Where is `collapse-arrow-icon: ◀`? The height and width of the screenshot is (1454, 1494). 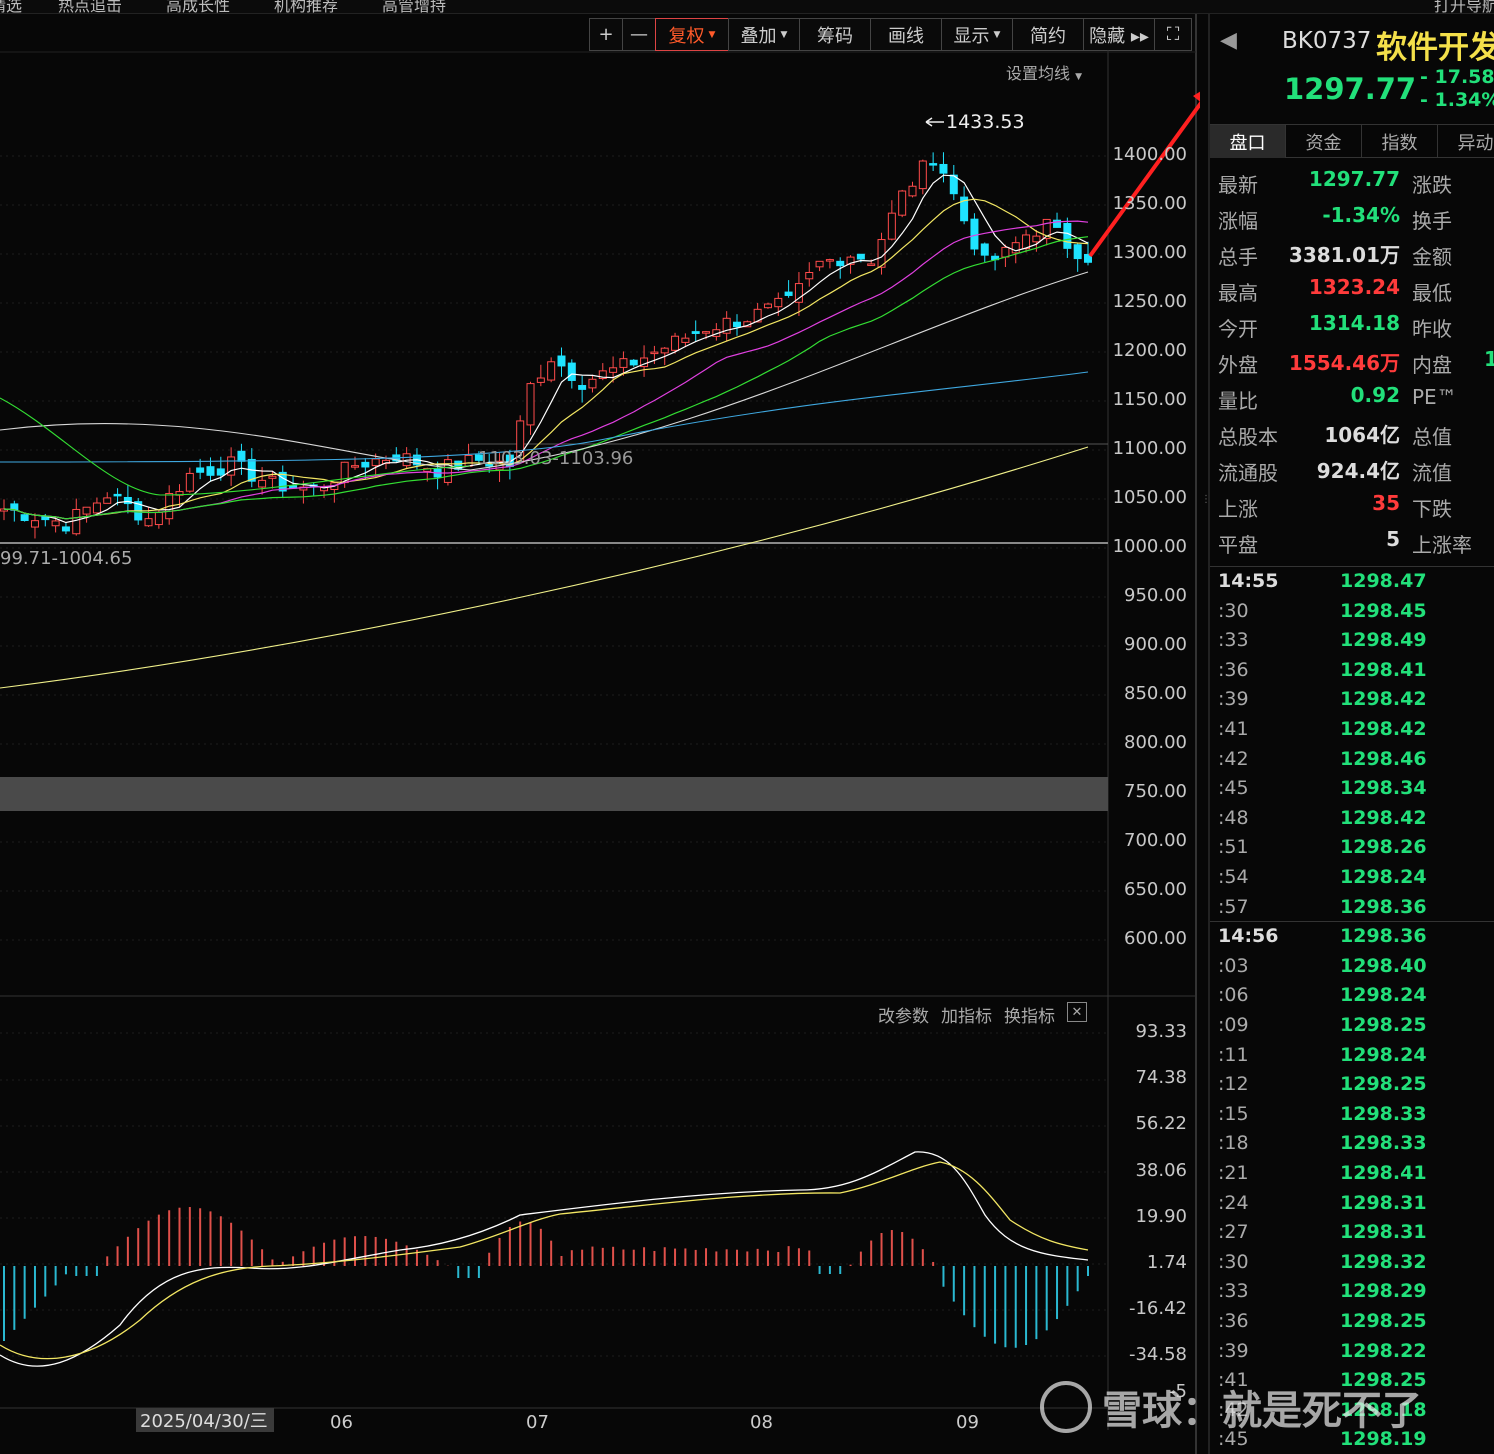 collapse-arrow-icon: ◀ is located at coordinates (1228, 40).